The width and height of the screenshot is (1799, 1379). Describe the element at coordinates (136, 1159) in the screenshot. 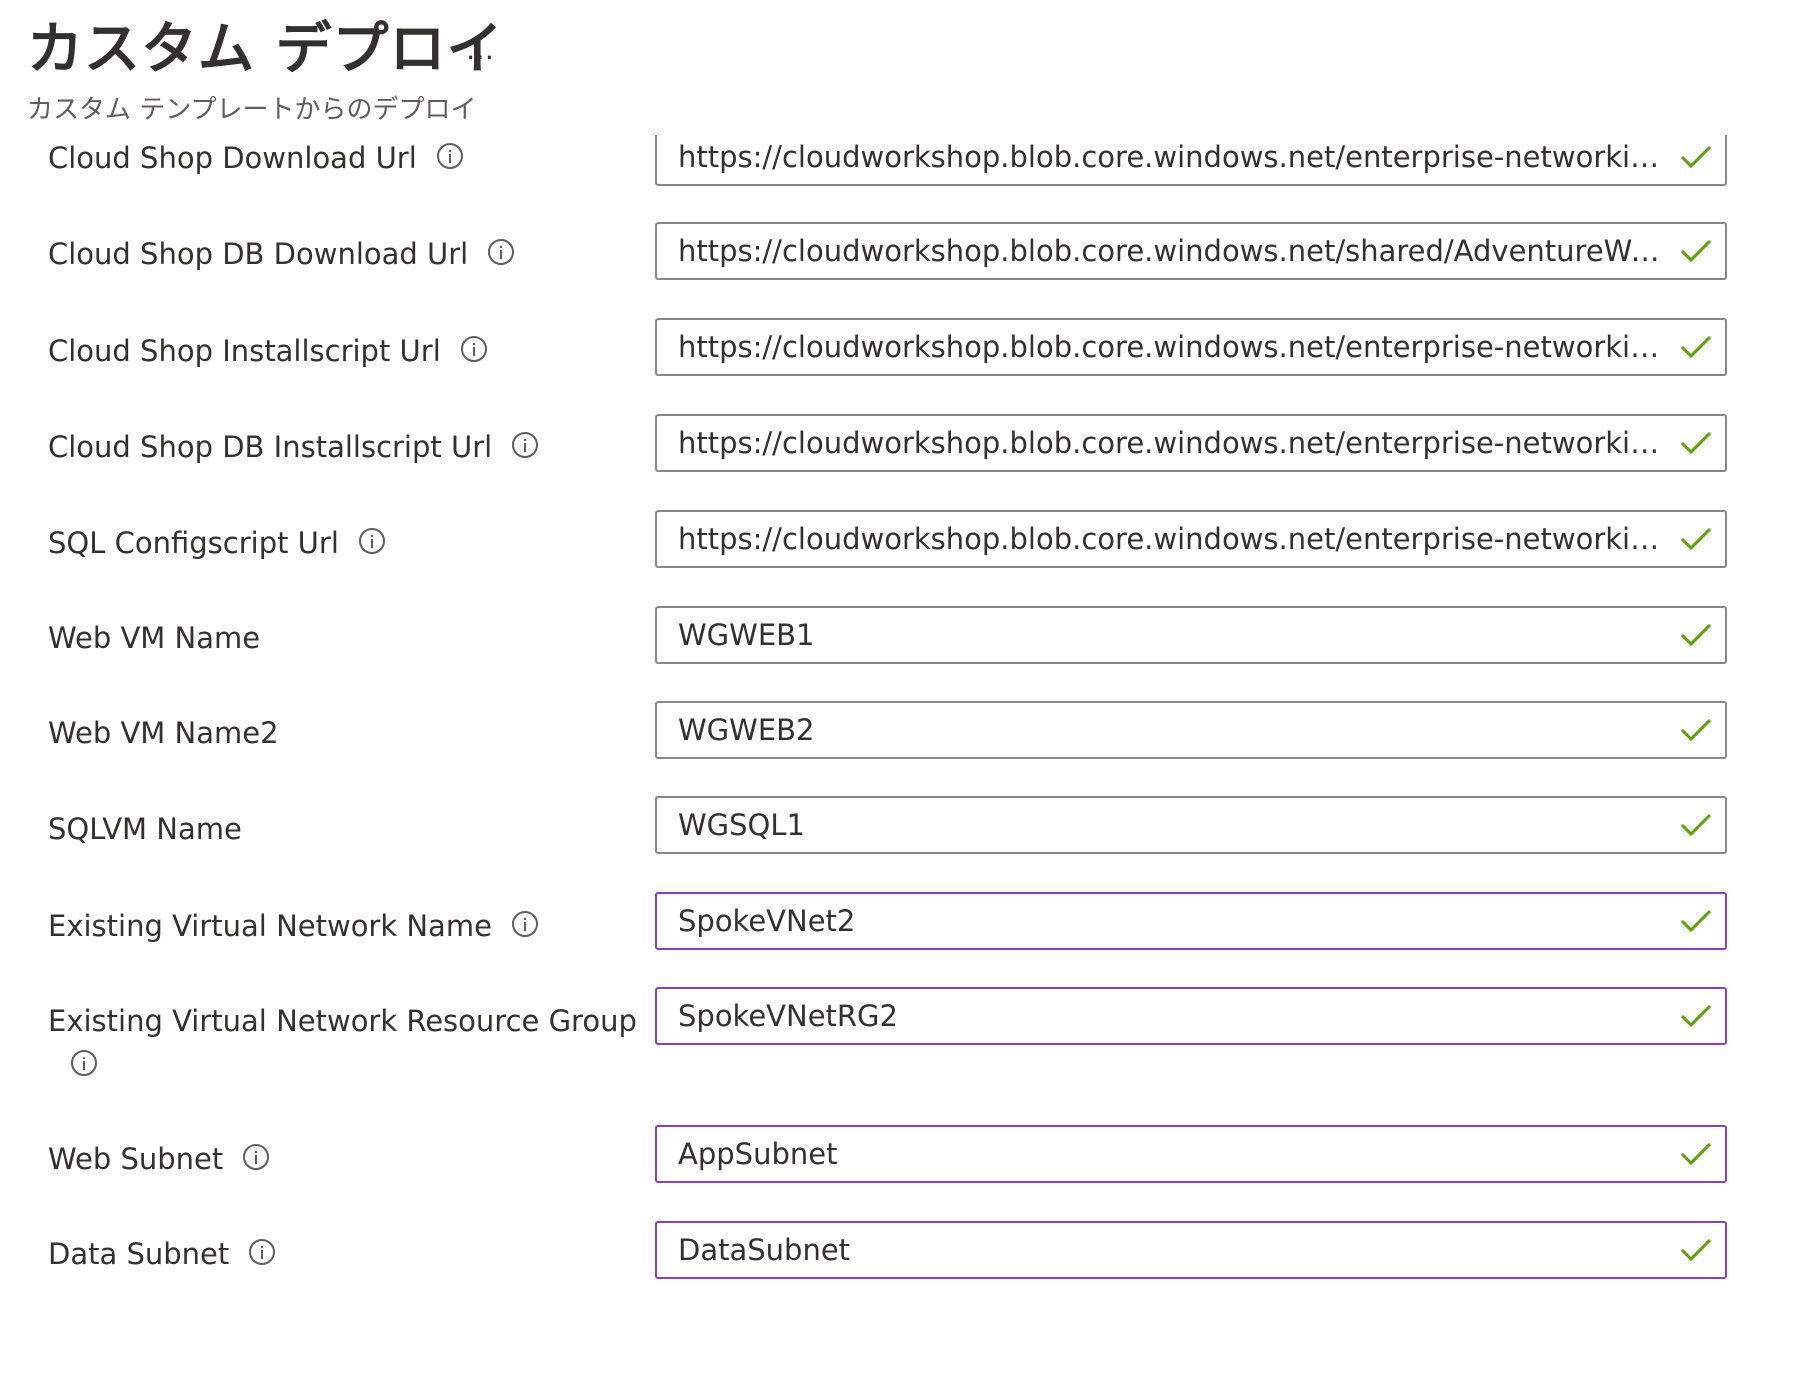

I see `field-label-text: Web Subnet` at that location.